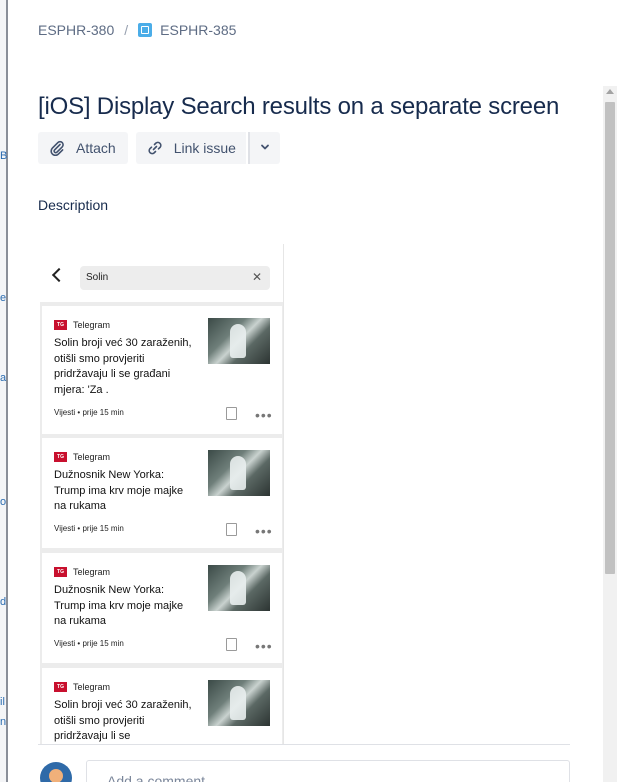 The width and height of the screenshot is (622, 782). What do you see at coordinates (304, 744) in the screenshot?
I see `comment-divider` at bounding box center [304, 744].